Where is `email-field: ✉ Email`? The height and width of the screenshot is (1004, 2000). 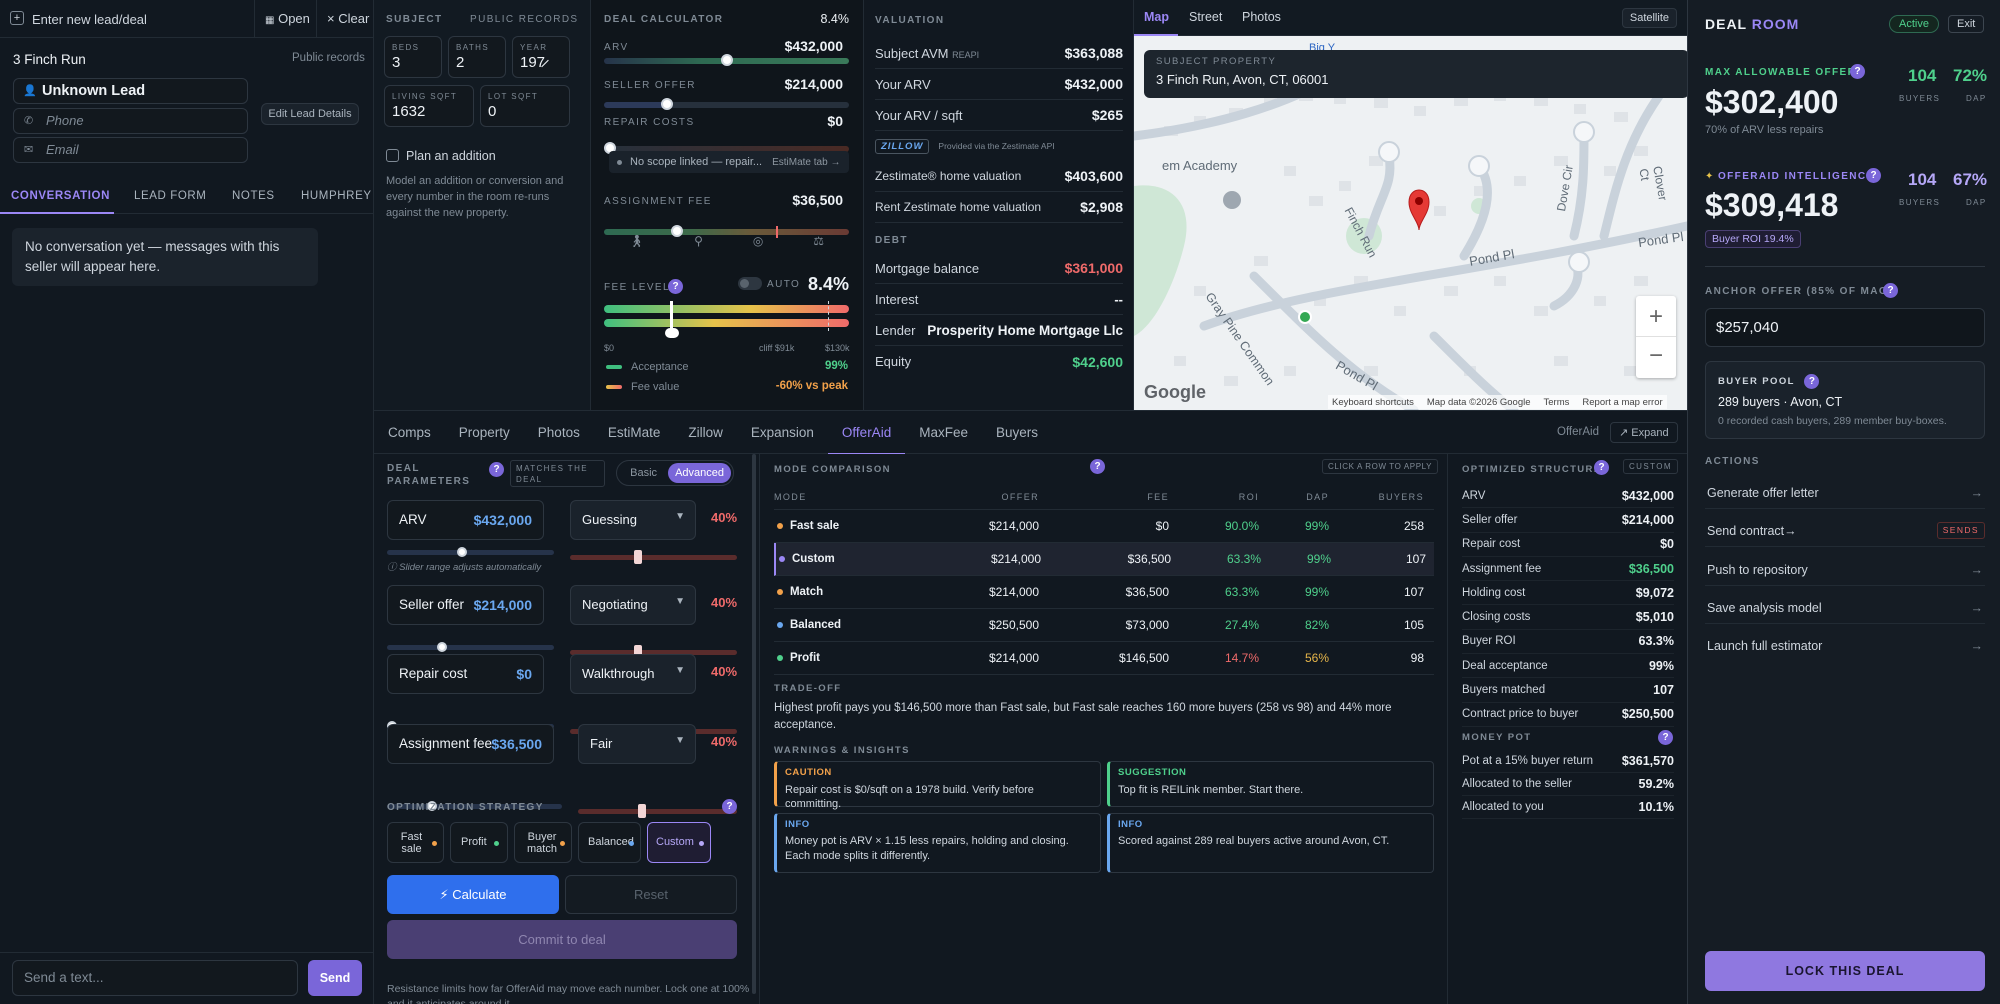 email-field: ✉ Email is located at coordinates (130, 150).